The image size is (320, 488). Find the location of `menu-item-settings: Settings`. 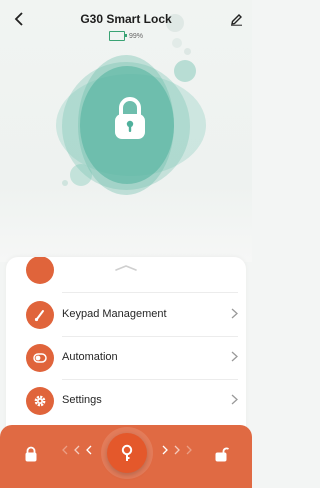

menu-item-settings: Settings is located at coordinates (126, 401).